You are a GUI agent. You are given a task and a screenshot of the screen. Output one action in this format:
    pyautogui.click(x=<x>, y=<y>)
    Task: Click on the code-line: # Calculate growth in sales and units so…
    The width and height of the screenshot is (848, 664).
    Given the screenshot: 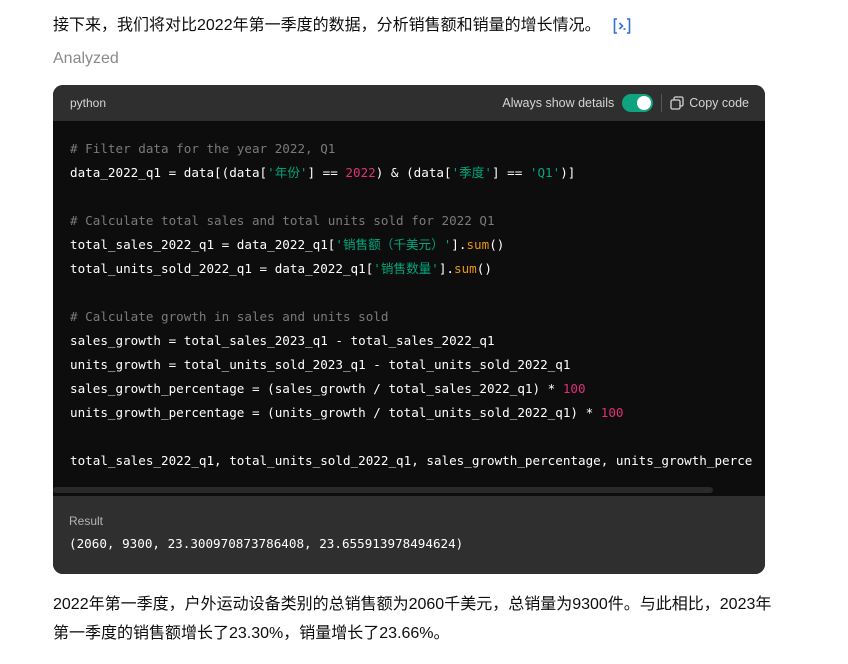 What is the action you would take?
    pyautogui.click(x=411, y=317)
    